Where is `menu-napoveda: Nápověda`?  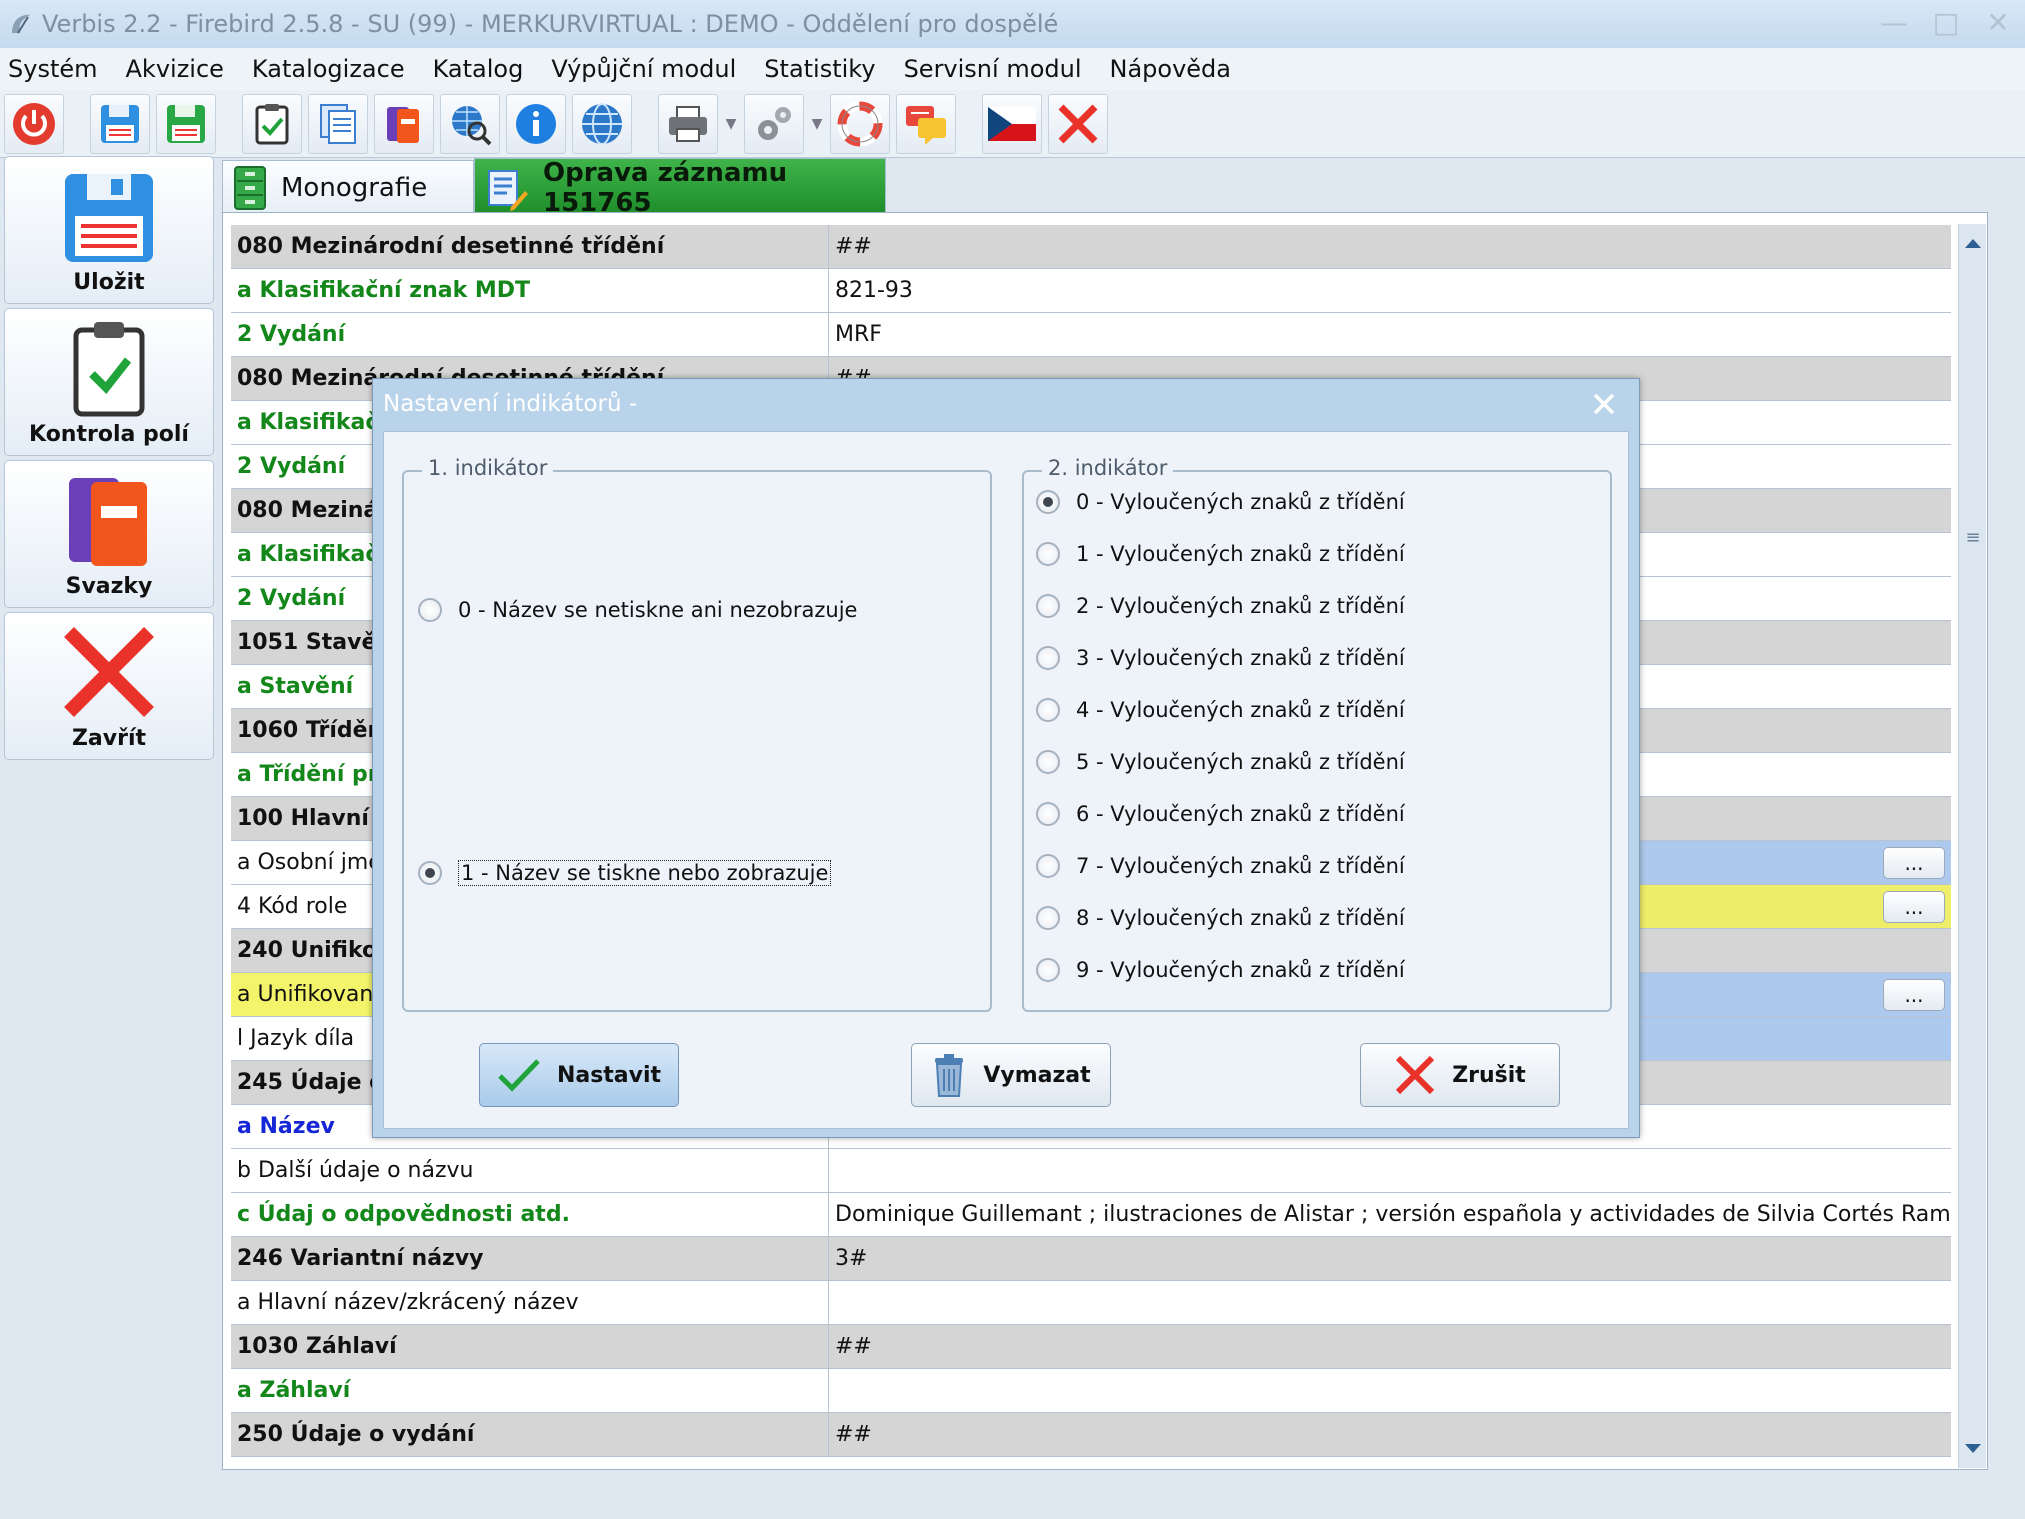
menu-napoveda: Nápověda is located at coordinates (1171, 69).